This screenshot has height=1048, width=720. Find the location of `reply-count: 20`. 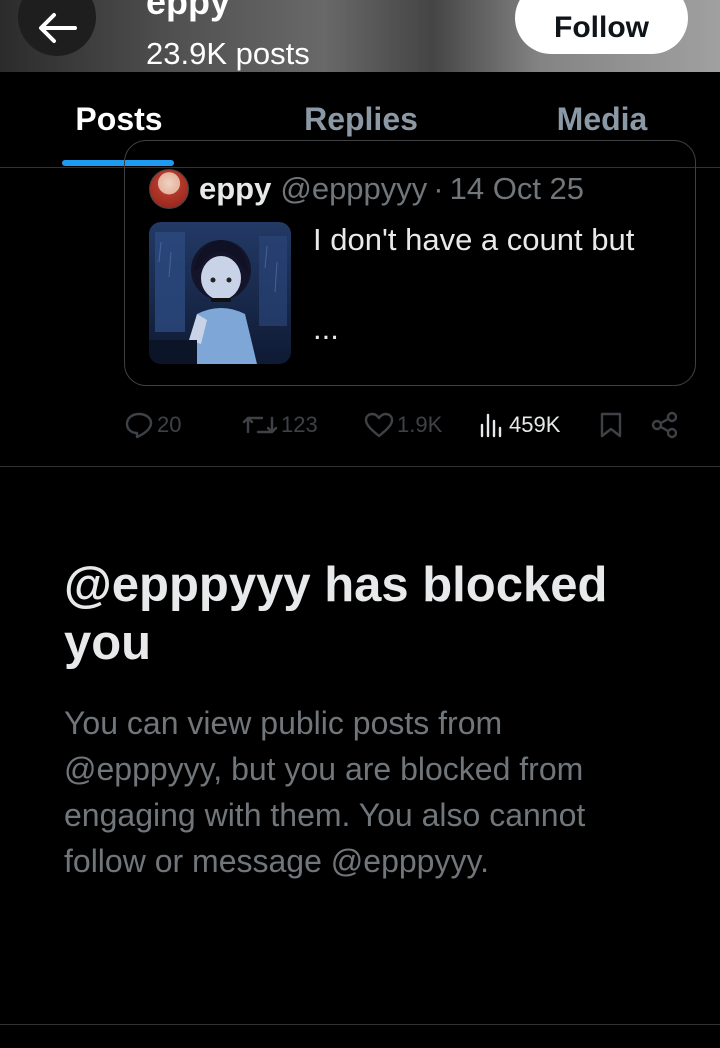

reply-count: 20 is located at coordinates (169, 424).